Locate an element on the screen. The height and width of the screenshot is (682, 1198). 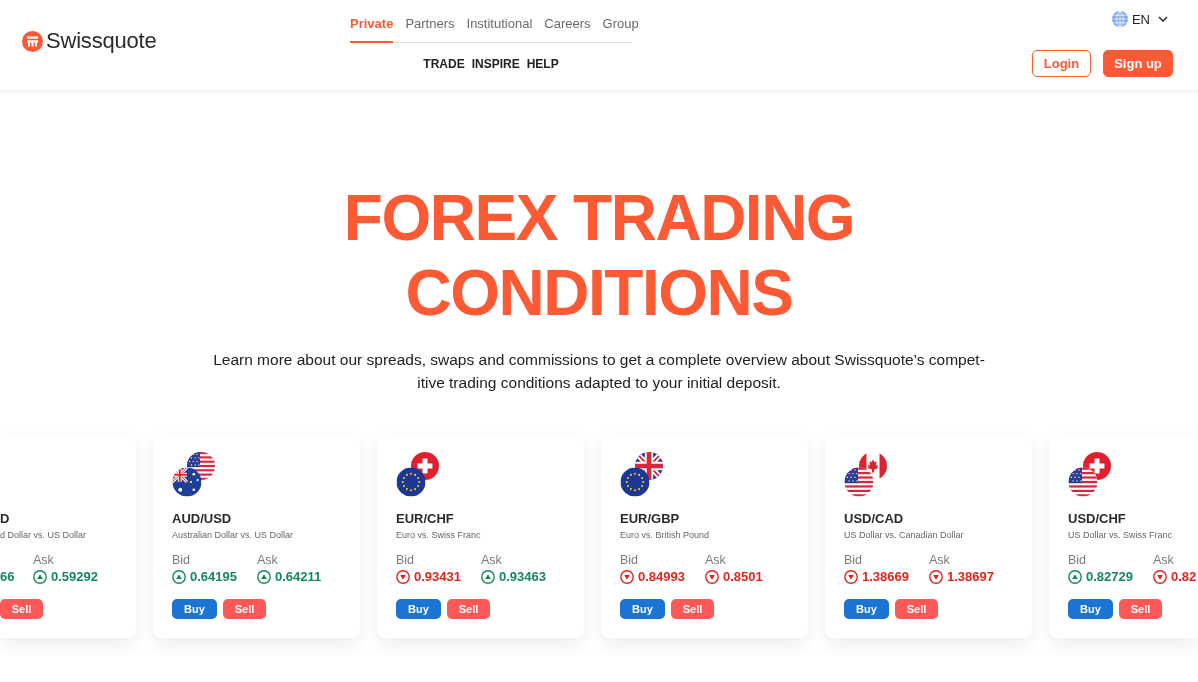
price-value: 0.82729 is located at coordinates (1109, 577).